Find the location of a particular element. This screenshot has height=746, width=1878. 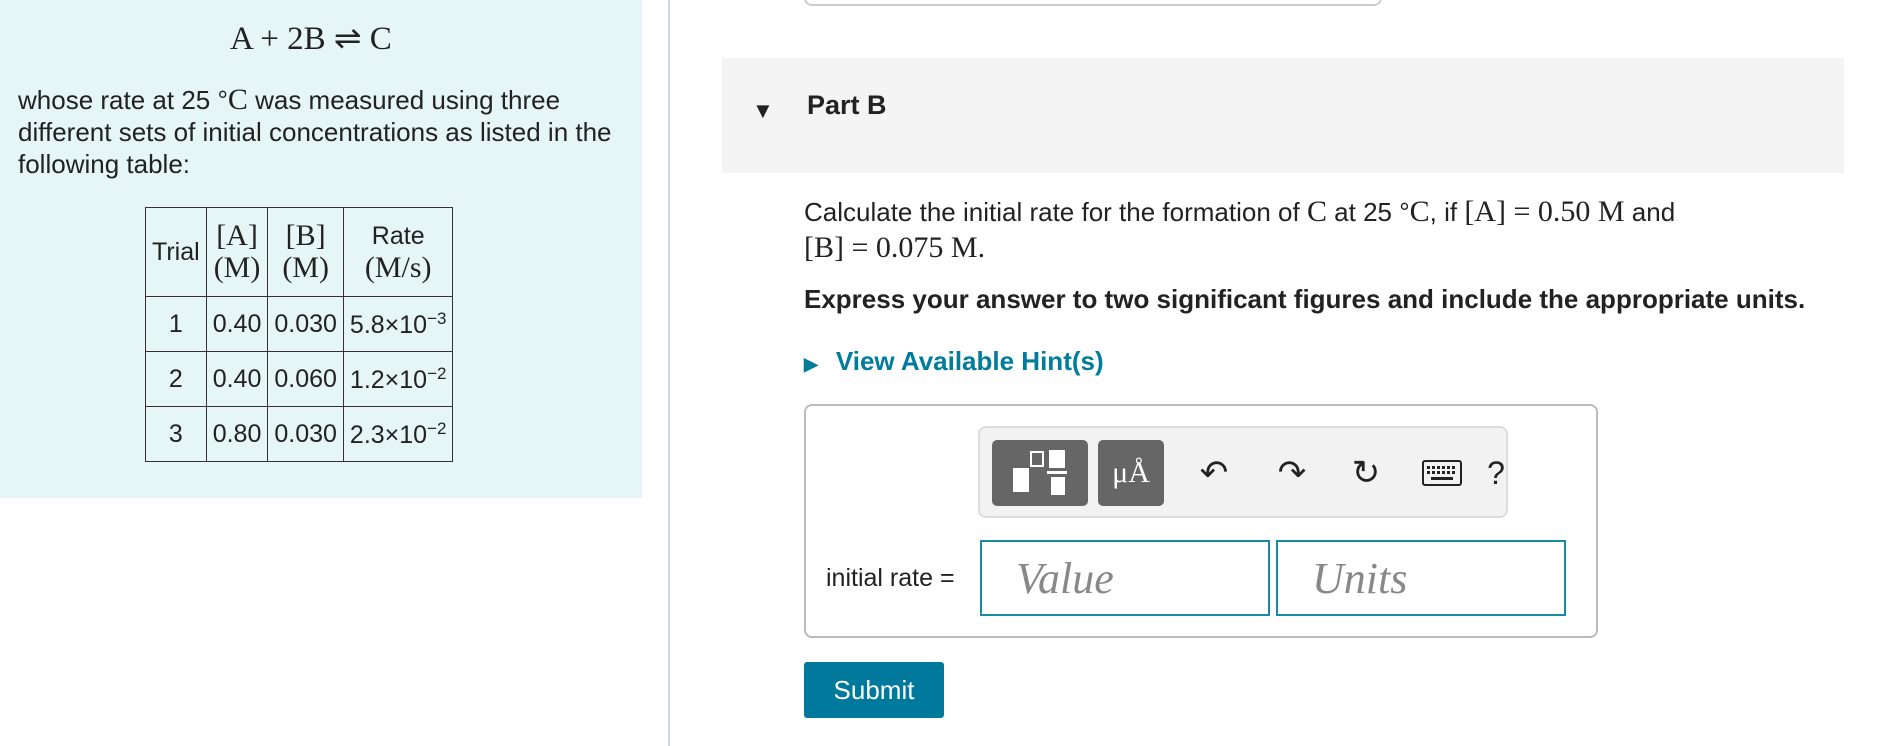

question-text-3: , if is located at coordinates (1447, 212).